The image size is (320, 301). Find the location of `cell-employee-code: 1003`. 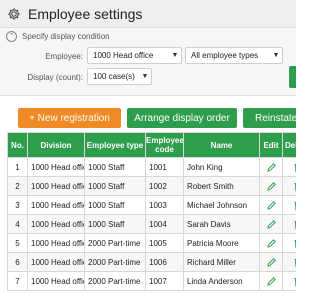

cell-employee-code: 1003 is located at coordinates (164, 205).